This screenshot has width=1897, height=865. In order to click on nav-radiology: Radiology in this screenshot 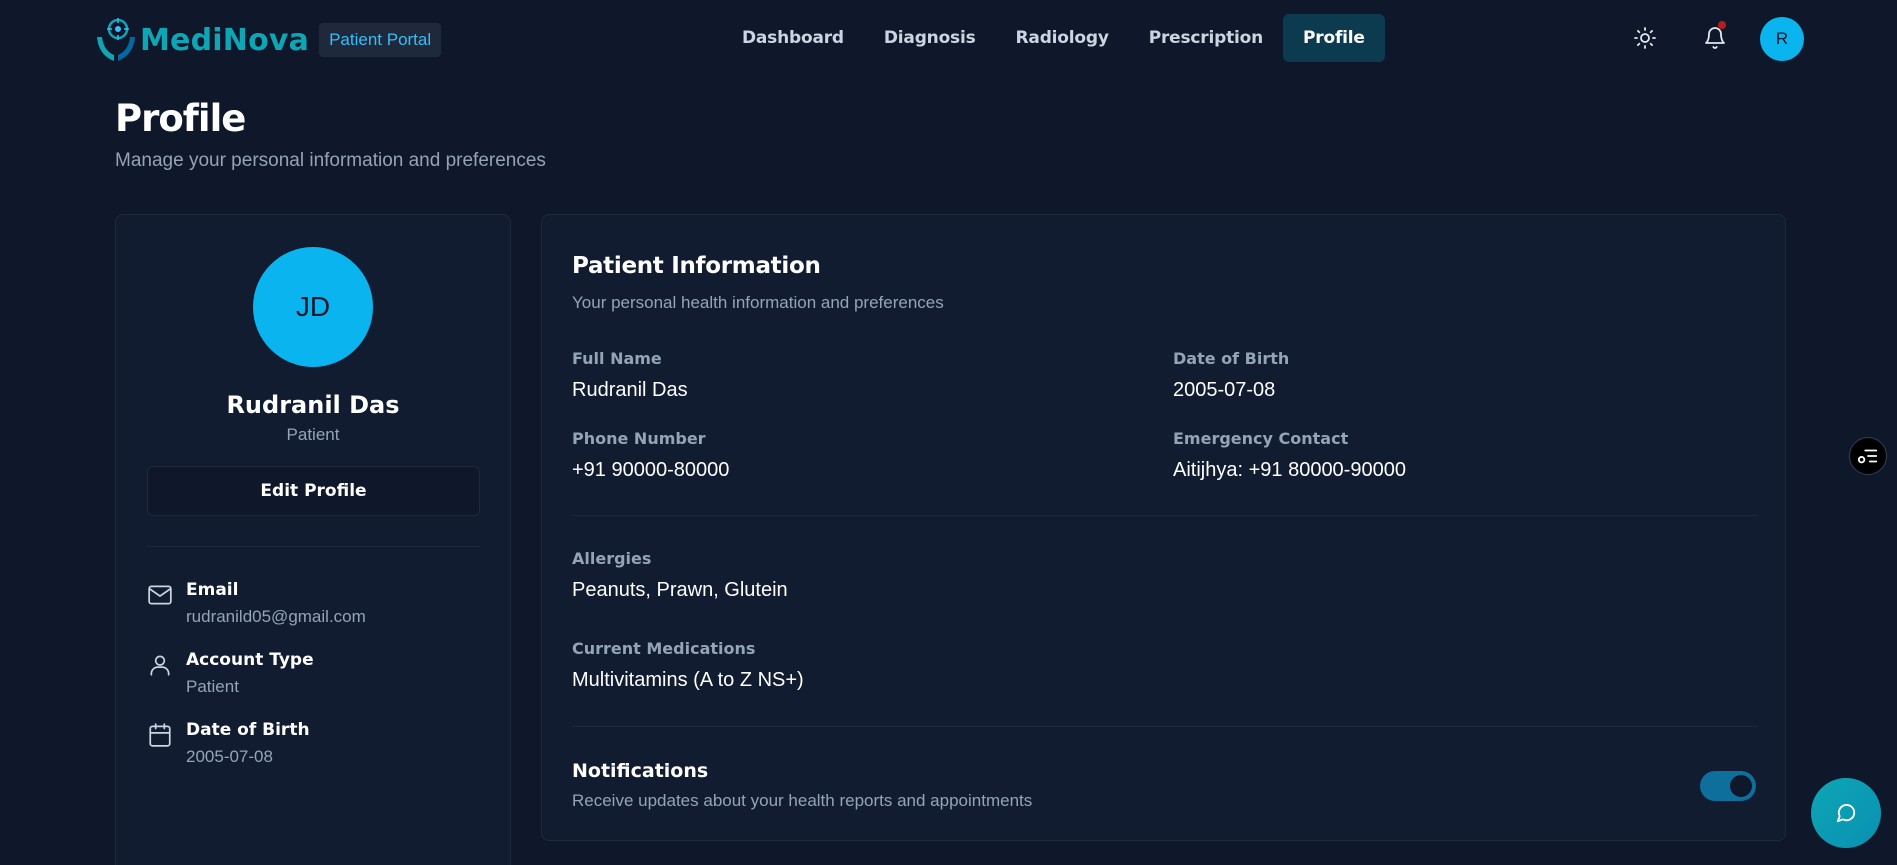, I will do `click(1062, 38)`.